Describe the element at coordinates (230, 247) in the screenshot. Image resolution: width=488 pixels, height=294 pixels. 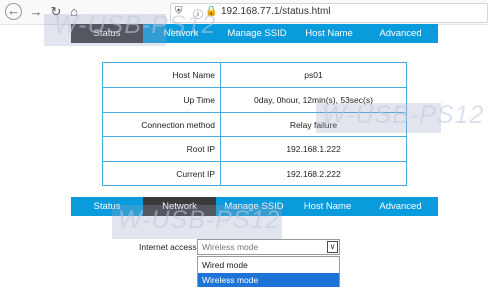
I see `selected-value: Wireless mode` at that location.